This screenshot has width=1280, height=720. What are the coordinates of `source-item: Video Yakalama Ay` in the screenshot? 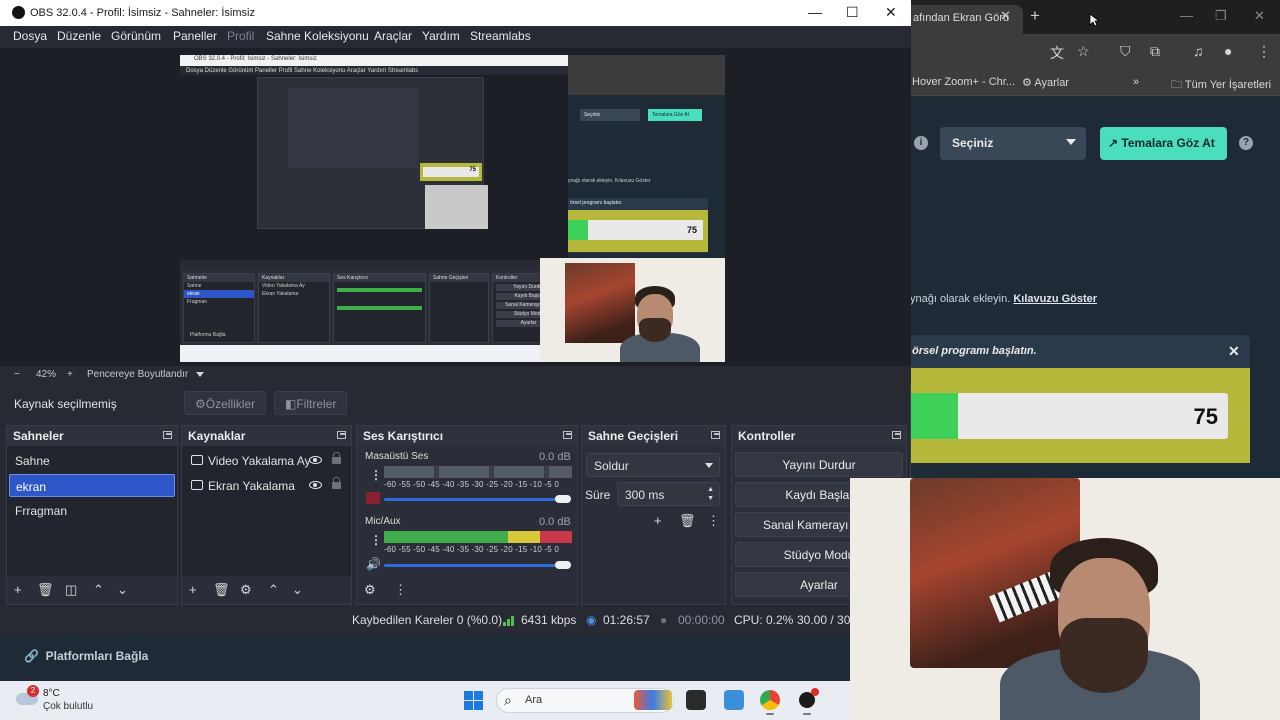 It's located at (266, 461).